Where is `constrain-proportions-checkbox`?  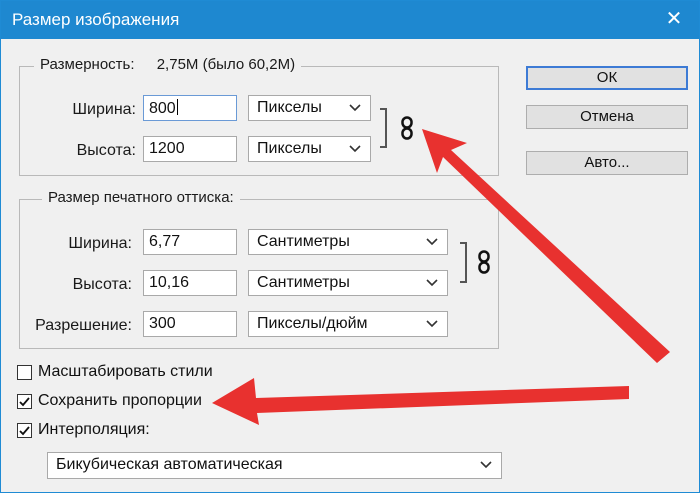 constrain-proportions-checkbox is located at coordinates (24, 401).